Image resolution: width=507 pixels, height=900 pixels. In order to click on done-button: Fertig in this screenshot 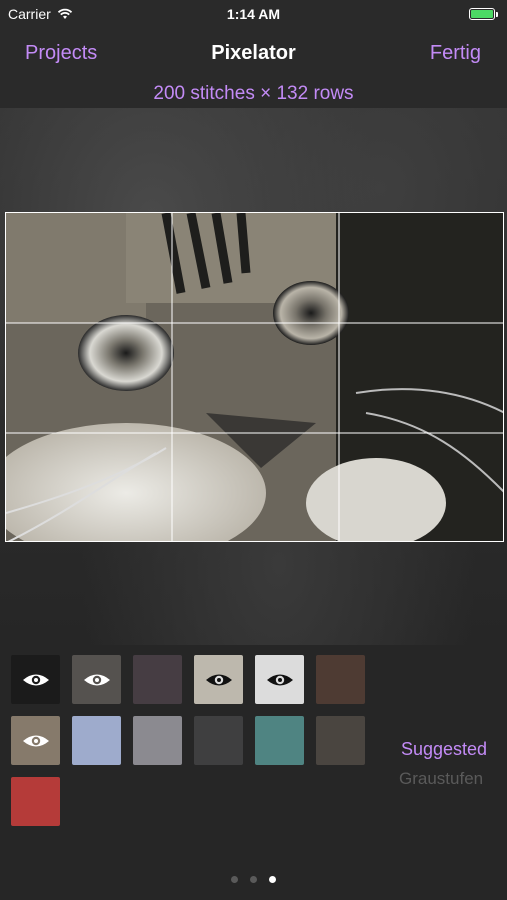, I will do `click(455, 53)`.